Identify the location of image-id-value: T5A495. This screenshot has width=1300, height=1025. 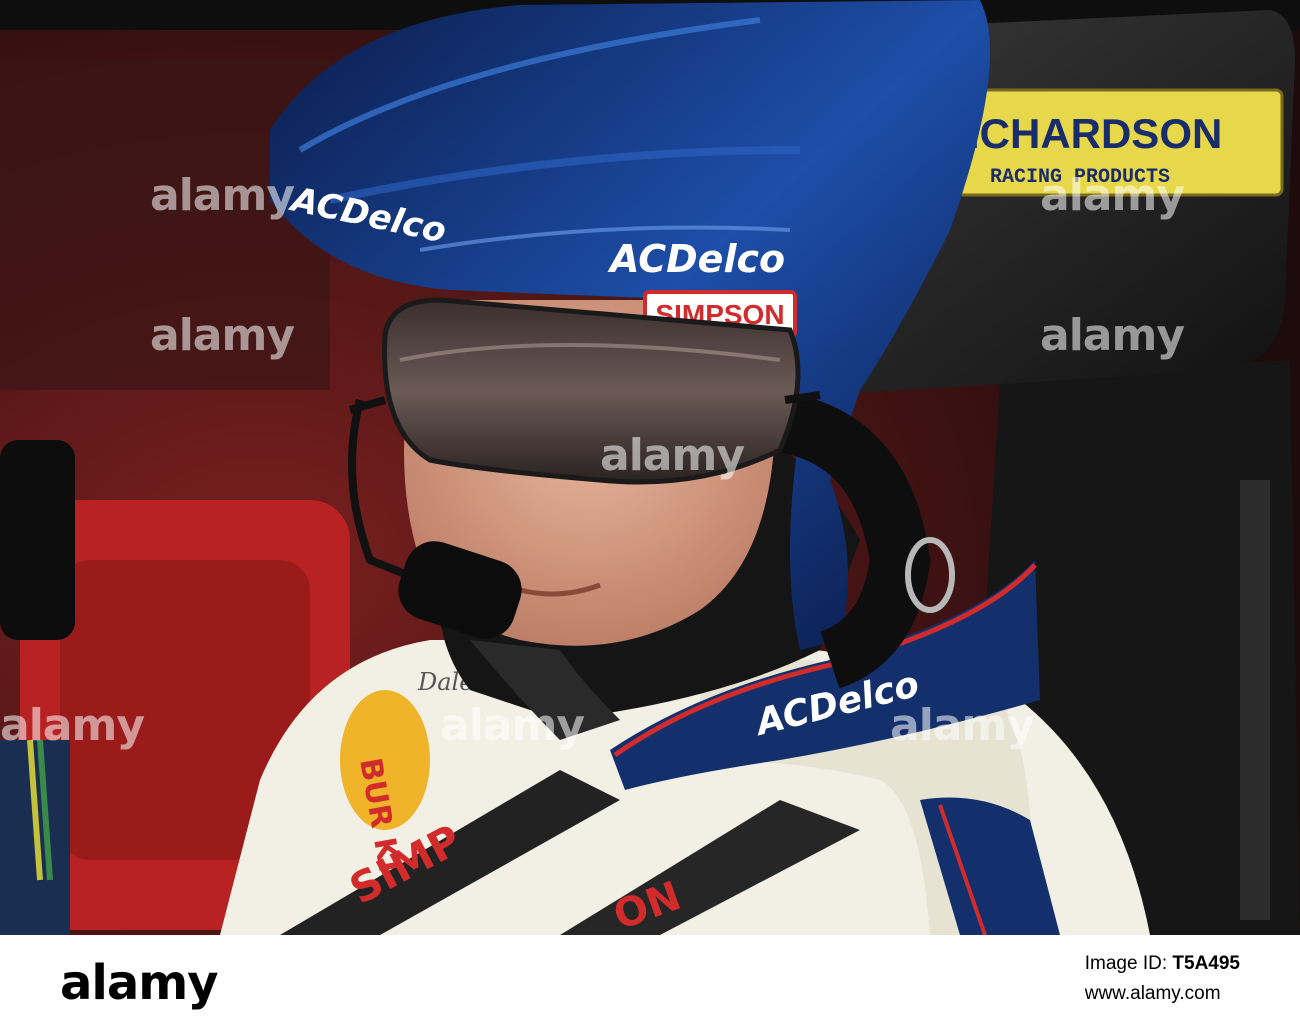
(1206, 963).